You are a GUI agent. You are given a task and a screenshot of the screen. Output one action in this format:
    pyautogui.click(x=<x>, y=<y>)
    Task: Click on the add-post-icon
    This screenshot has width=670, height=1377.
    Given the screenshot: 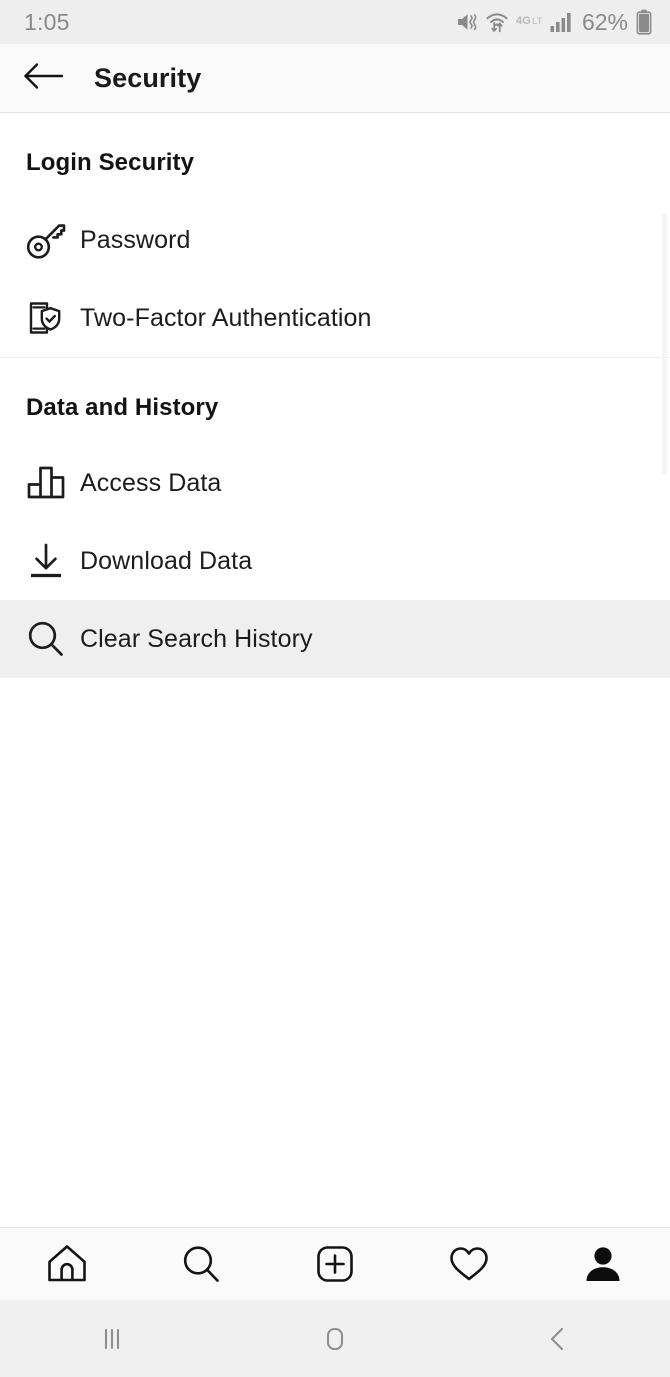 What is the action you would take?
    pyautogui.click(x=335, y=1264)
    